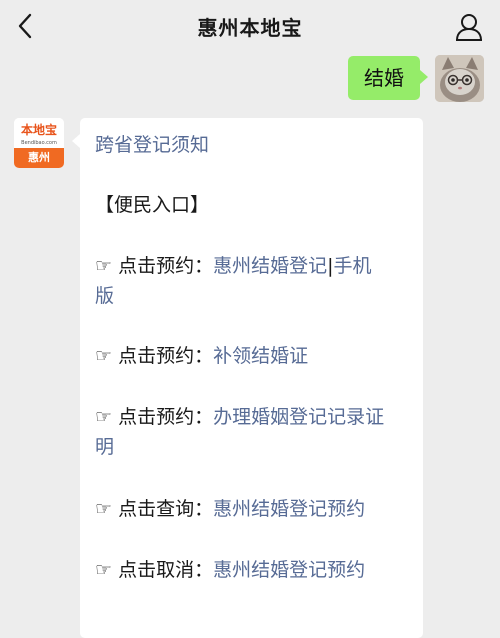 The width and height of the screenshot is (500, 638). Describe the element at coordinates (254, 281) in the screenshot. I see `entry-marriage-booking: ☞ 点击预约：惠州结婚登记|手机版` at that location.